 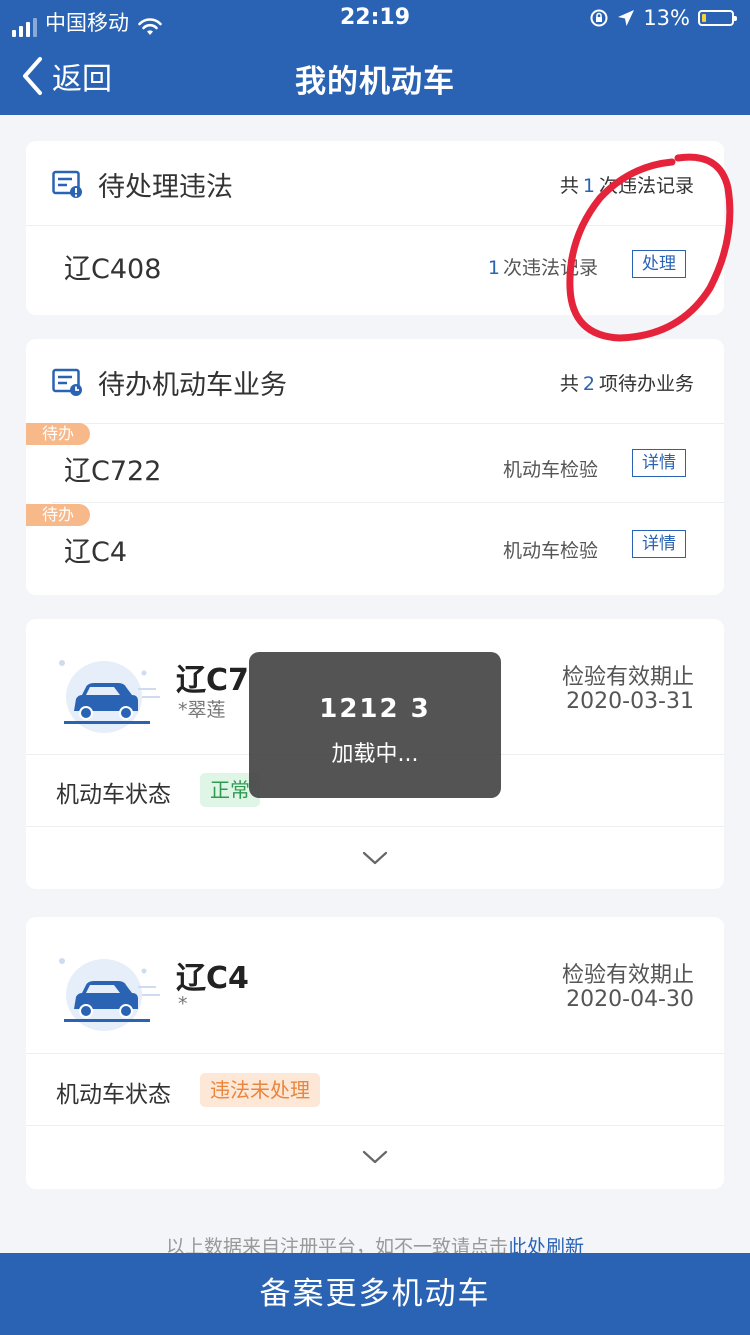 I want to click on page-title: 我的机动车, so click(x=375, y=82).